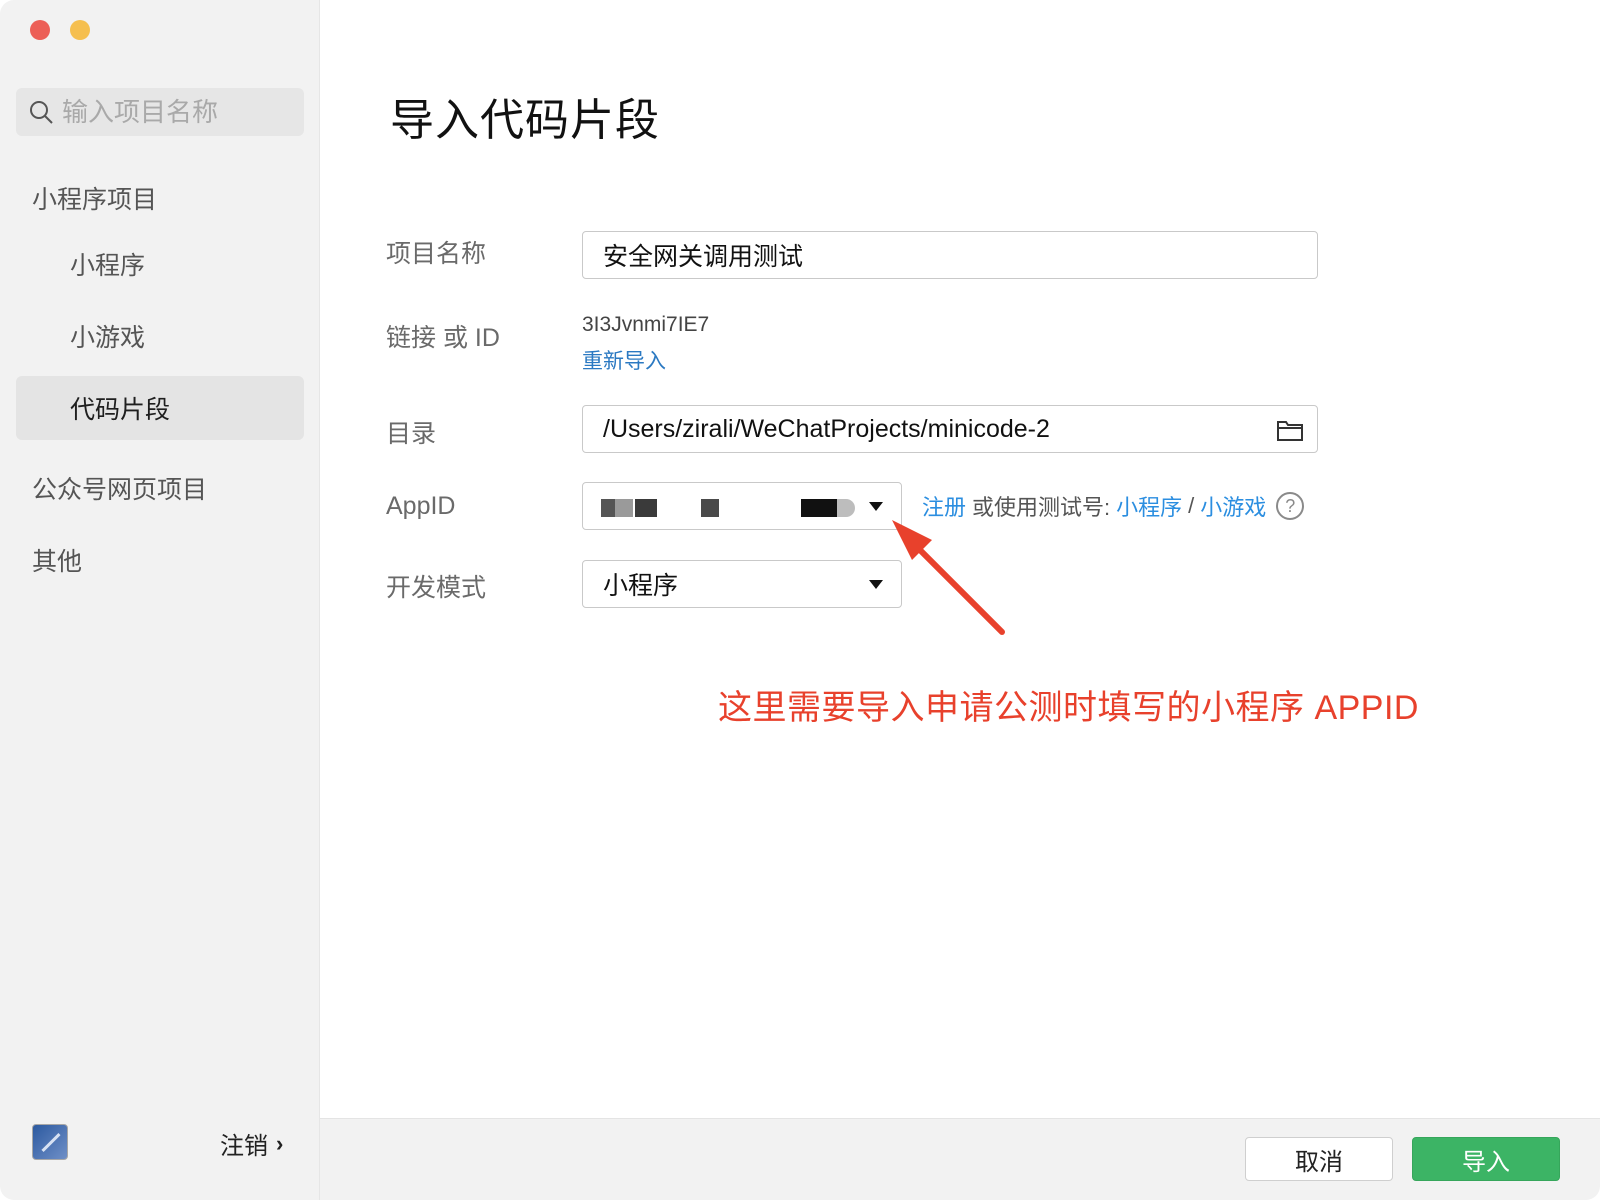  Describe the element at coordinates (40, 30) in the screenshot. I see `close-window-button` at that location.